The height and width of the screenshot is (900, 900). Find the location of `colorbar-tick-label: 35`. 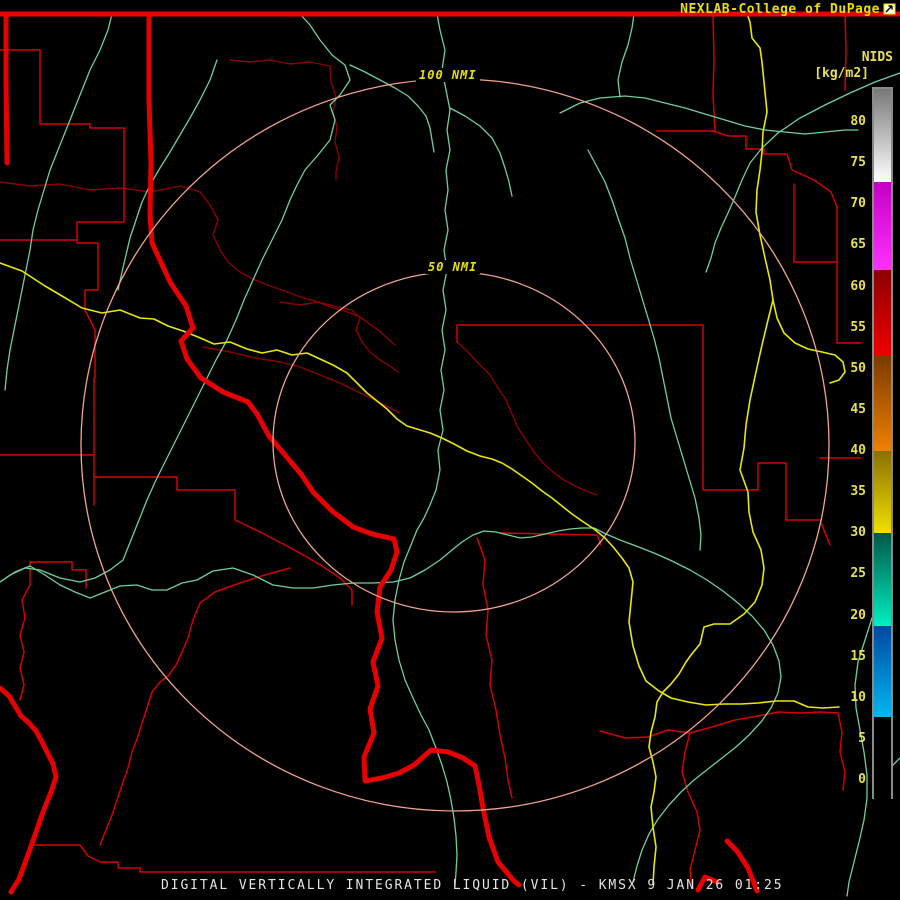

colorbar-tick-label: 35 is located at coordinates (858, 492).